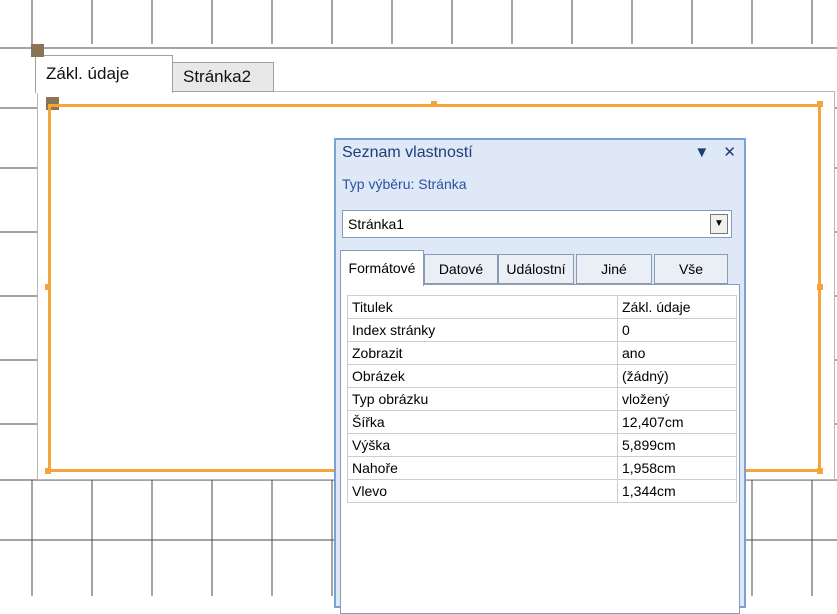 The image size is (837, 614). Describe the element at coordinates (677, 307) in the screenshot. I see `property-value: Zákl. údaje` at that location.